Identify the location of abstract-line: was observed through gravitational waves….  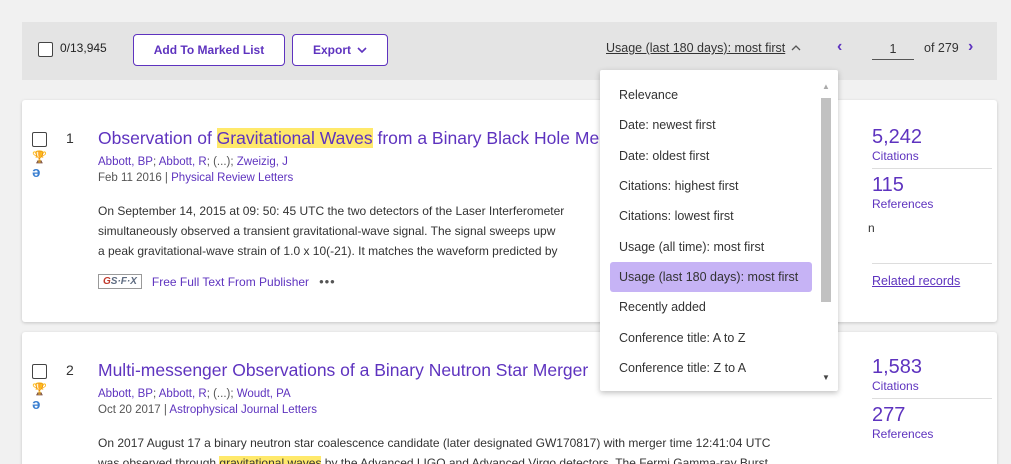
(483, 458).